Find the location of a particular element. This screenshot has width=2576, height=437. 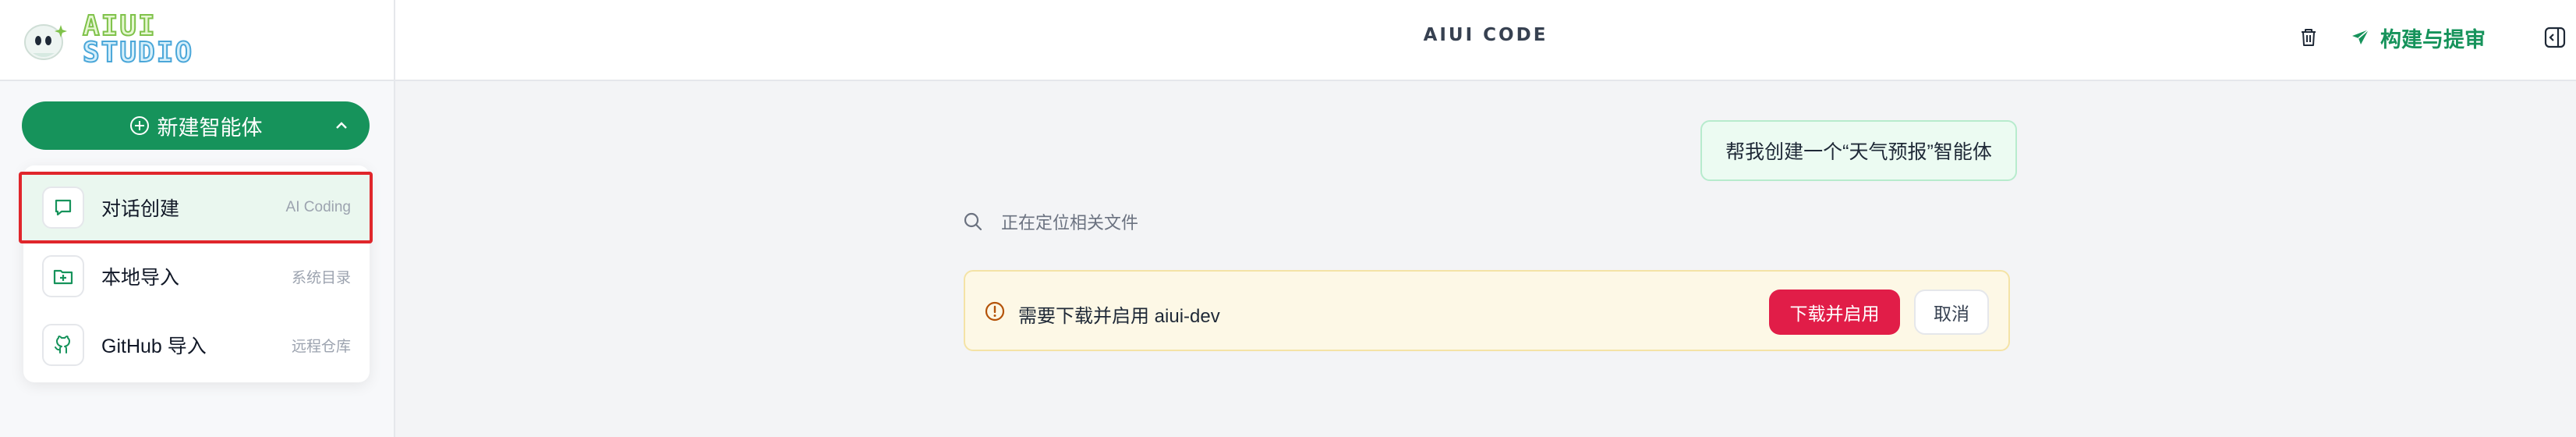

menu-item-hint: 远程仓库 is located at coordinates (321, 347).